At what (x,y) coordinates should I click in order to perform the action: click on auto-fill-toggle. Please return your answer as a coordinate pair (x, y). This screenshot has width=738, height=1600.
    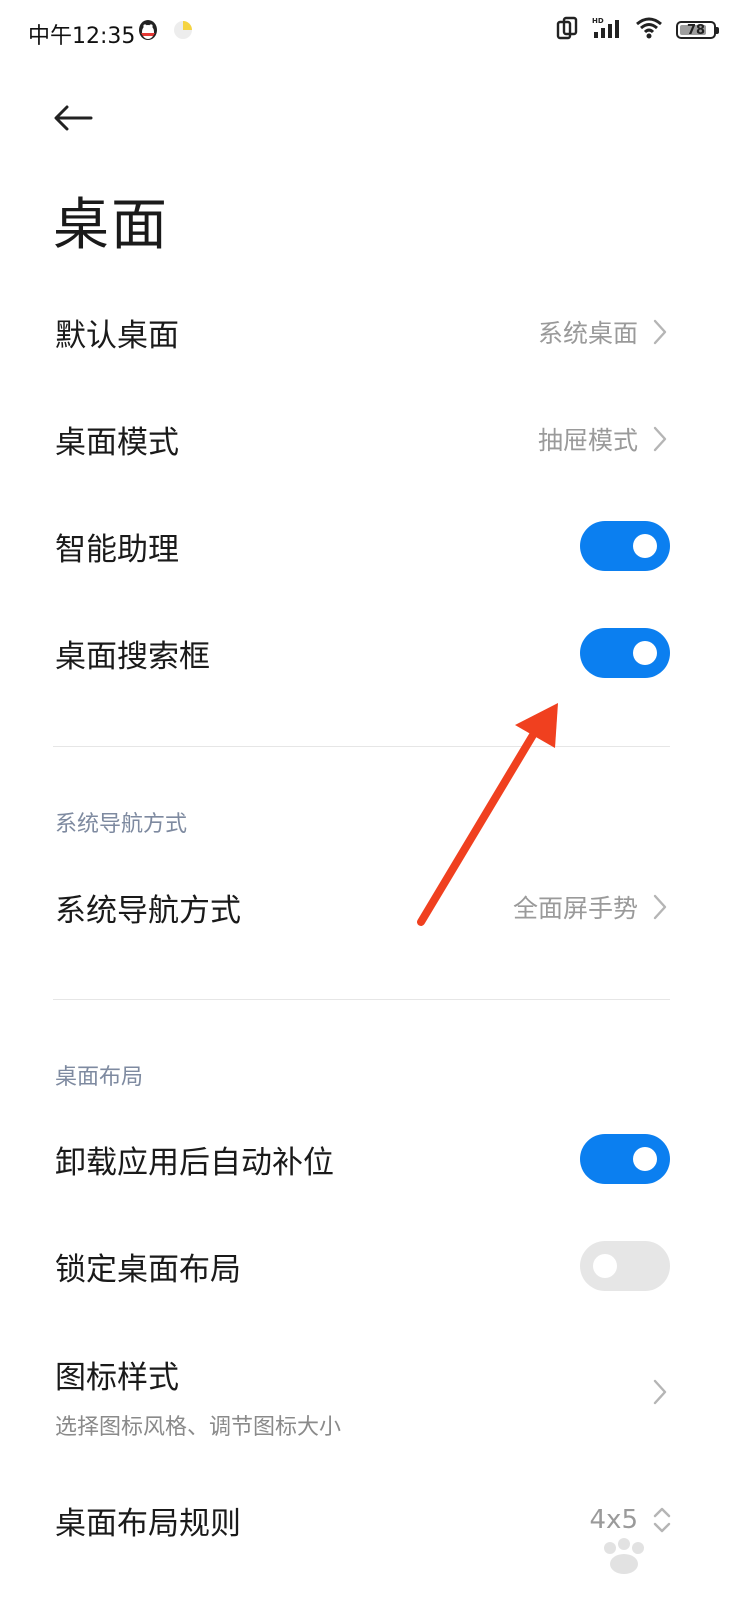
    Looking at the image, I should click on (625, 1159).